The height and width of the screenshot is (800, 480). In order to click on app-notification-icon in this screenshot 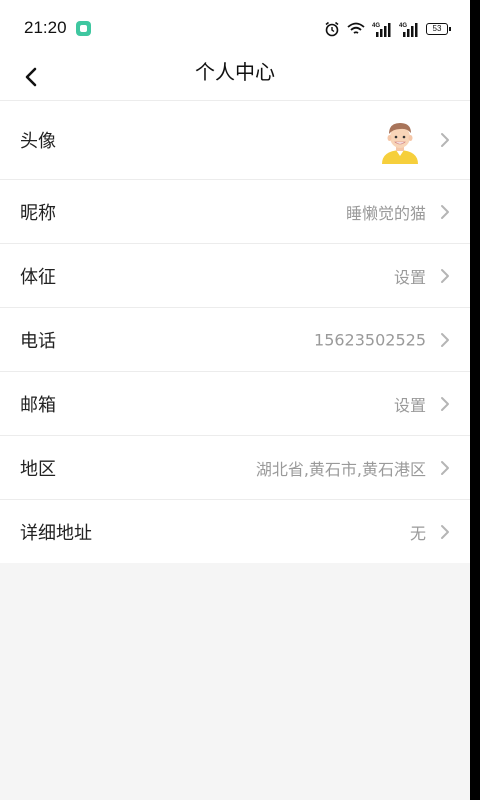, I will do `click(83, 28)`.